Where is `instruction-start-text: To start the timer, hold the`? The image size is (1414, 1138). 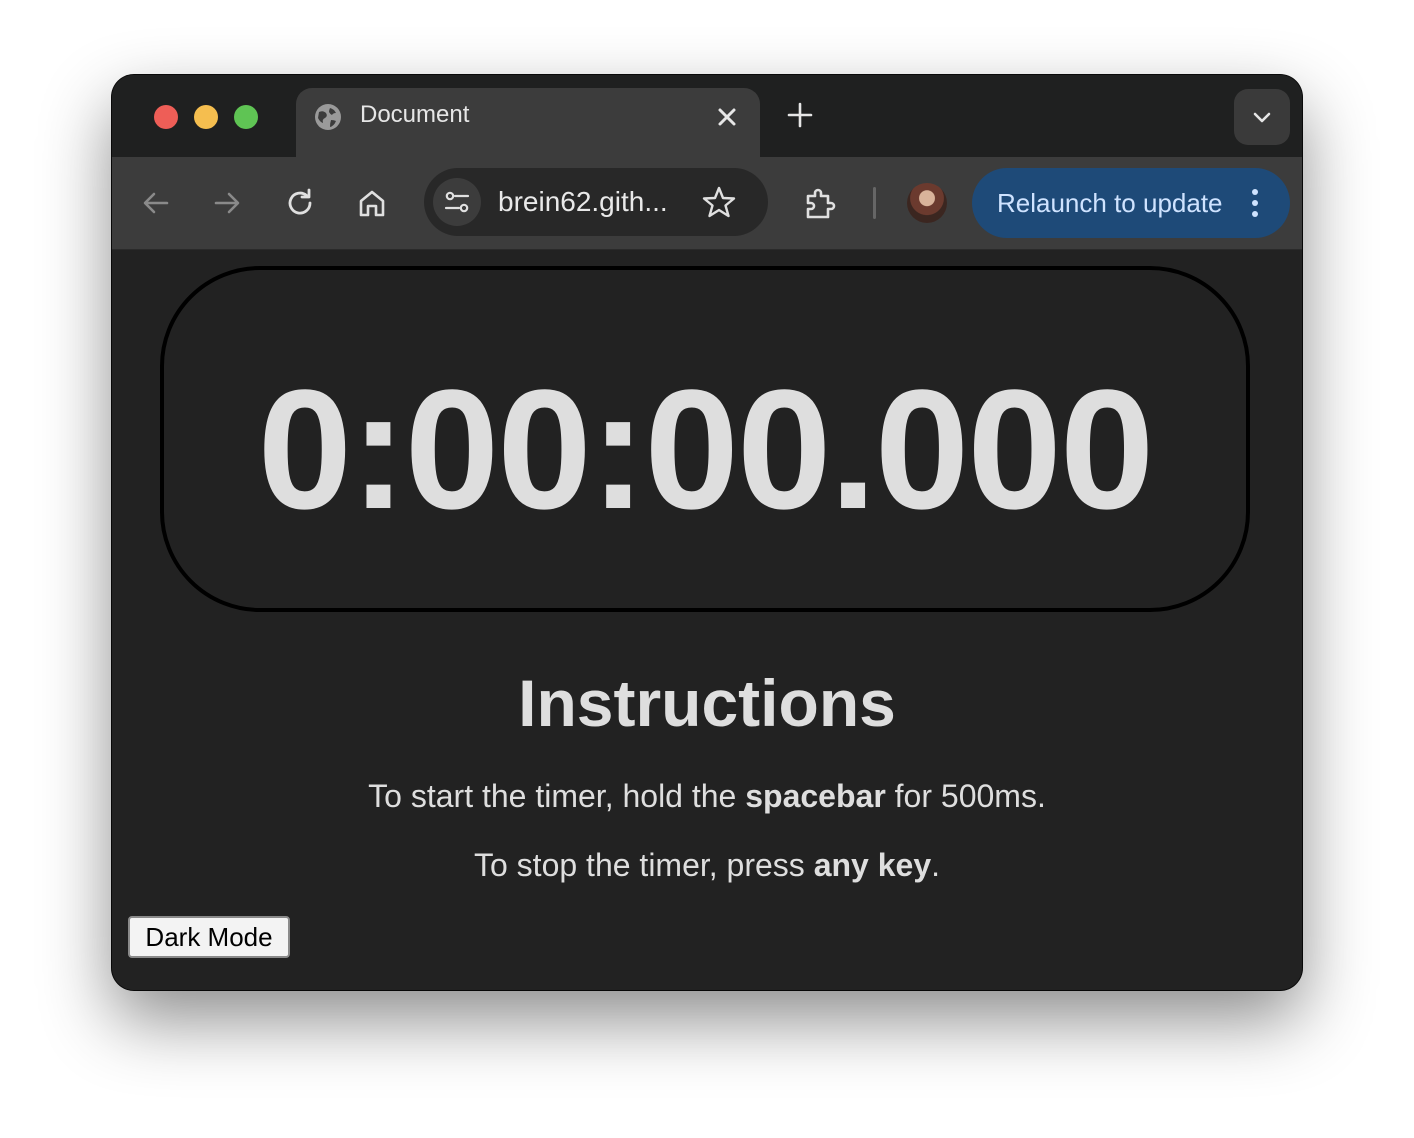 instruction-start-text: To start the timer, hold the is located at coordinates (557, 796).